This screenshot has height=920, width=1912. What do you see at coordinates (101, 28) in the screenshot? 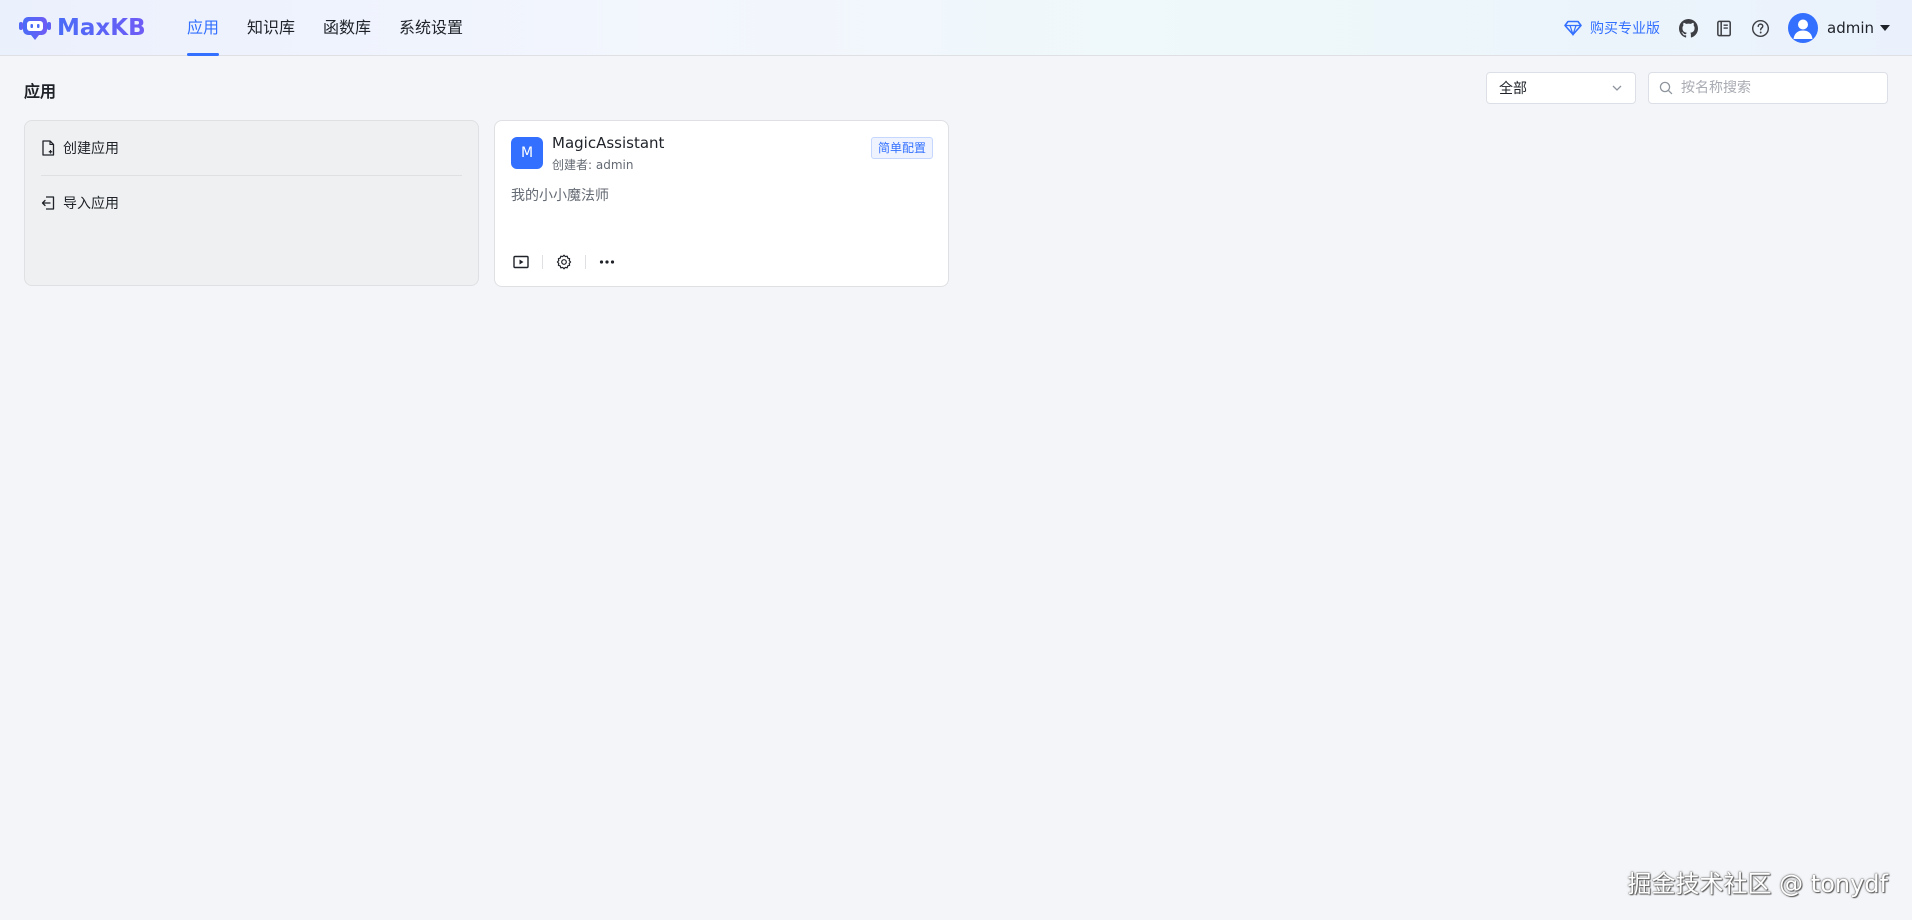
I see `logo-text: MaxKB` at bounding box center [101, 28].